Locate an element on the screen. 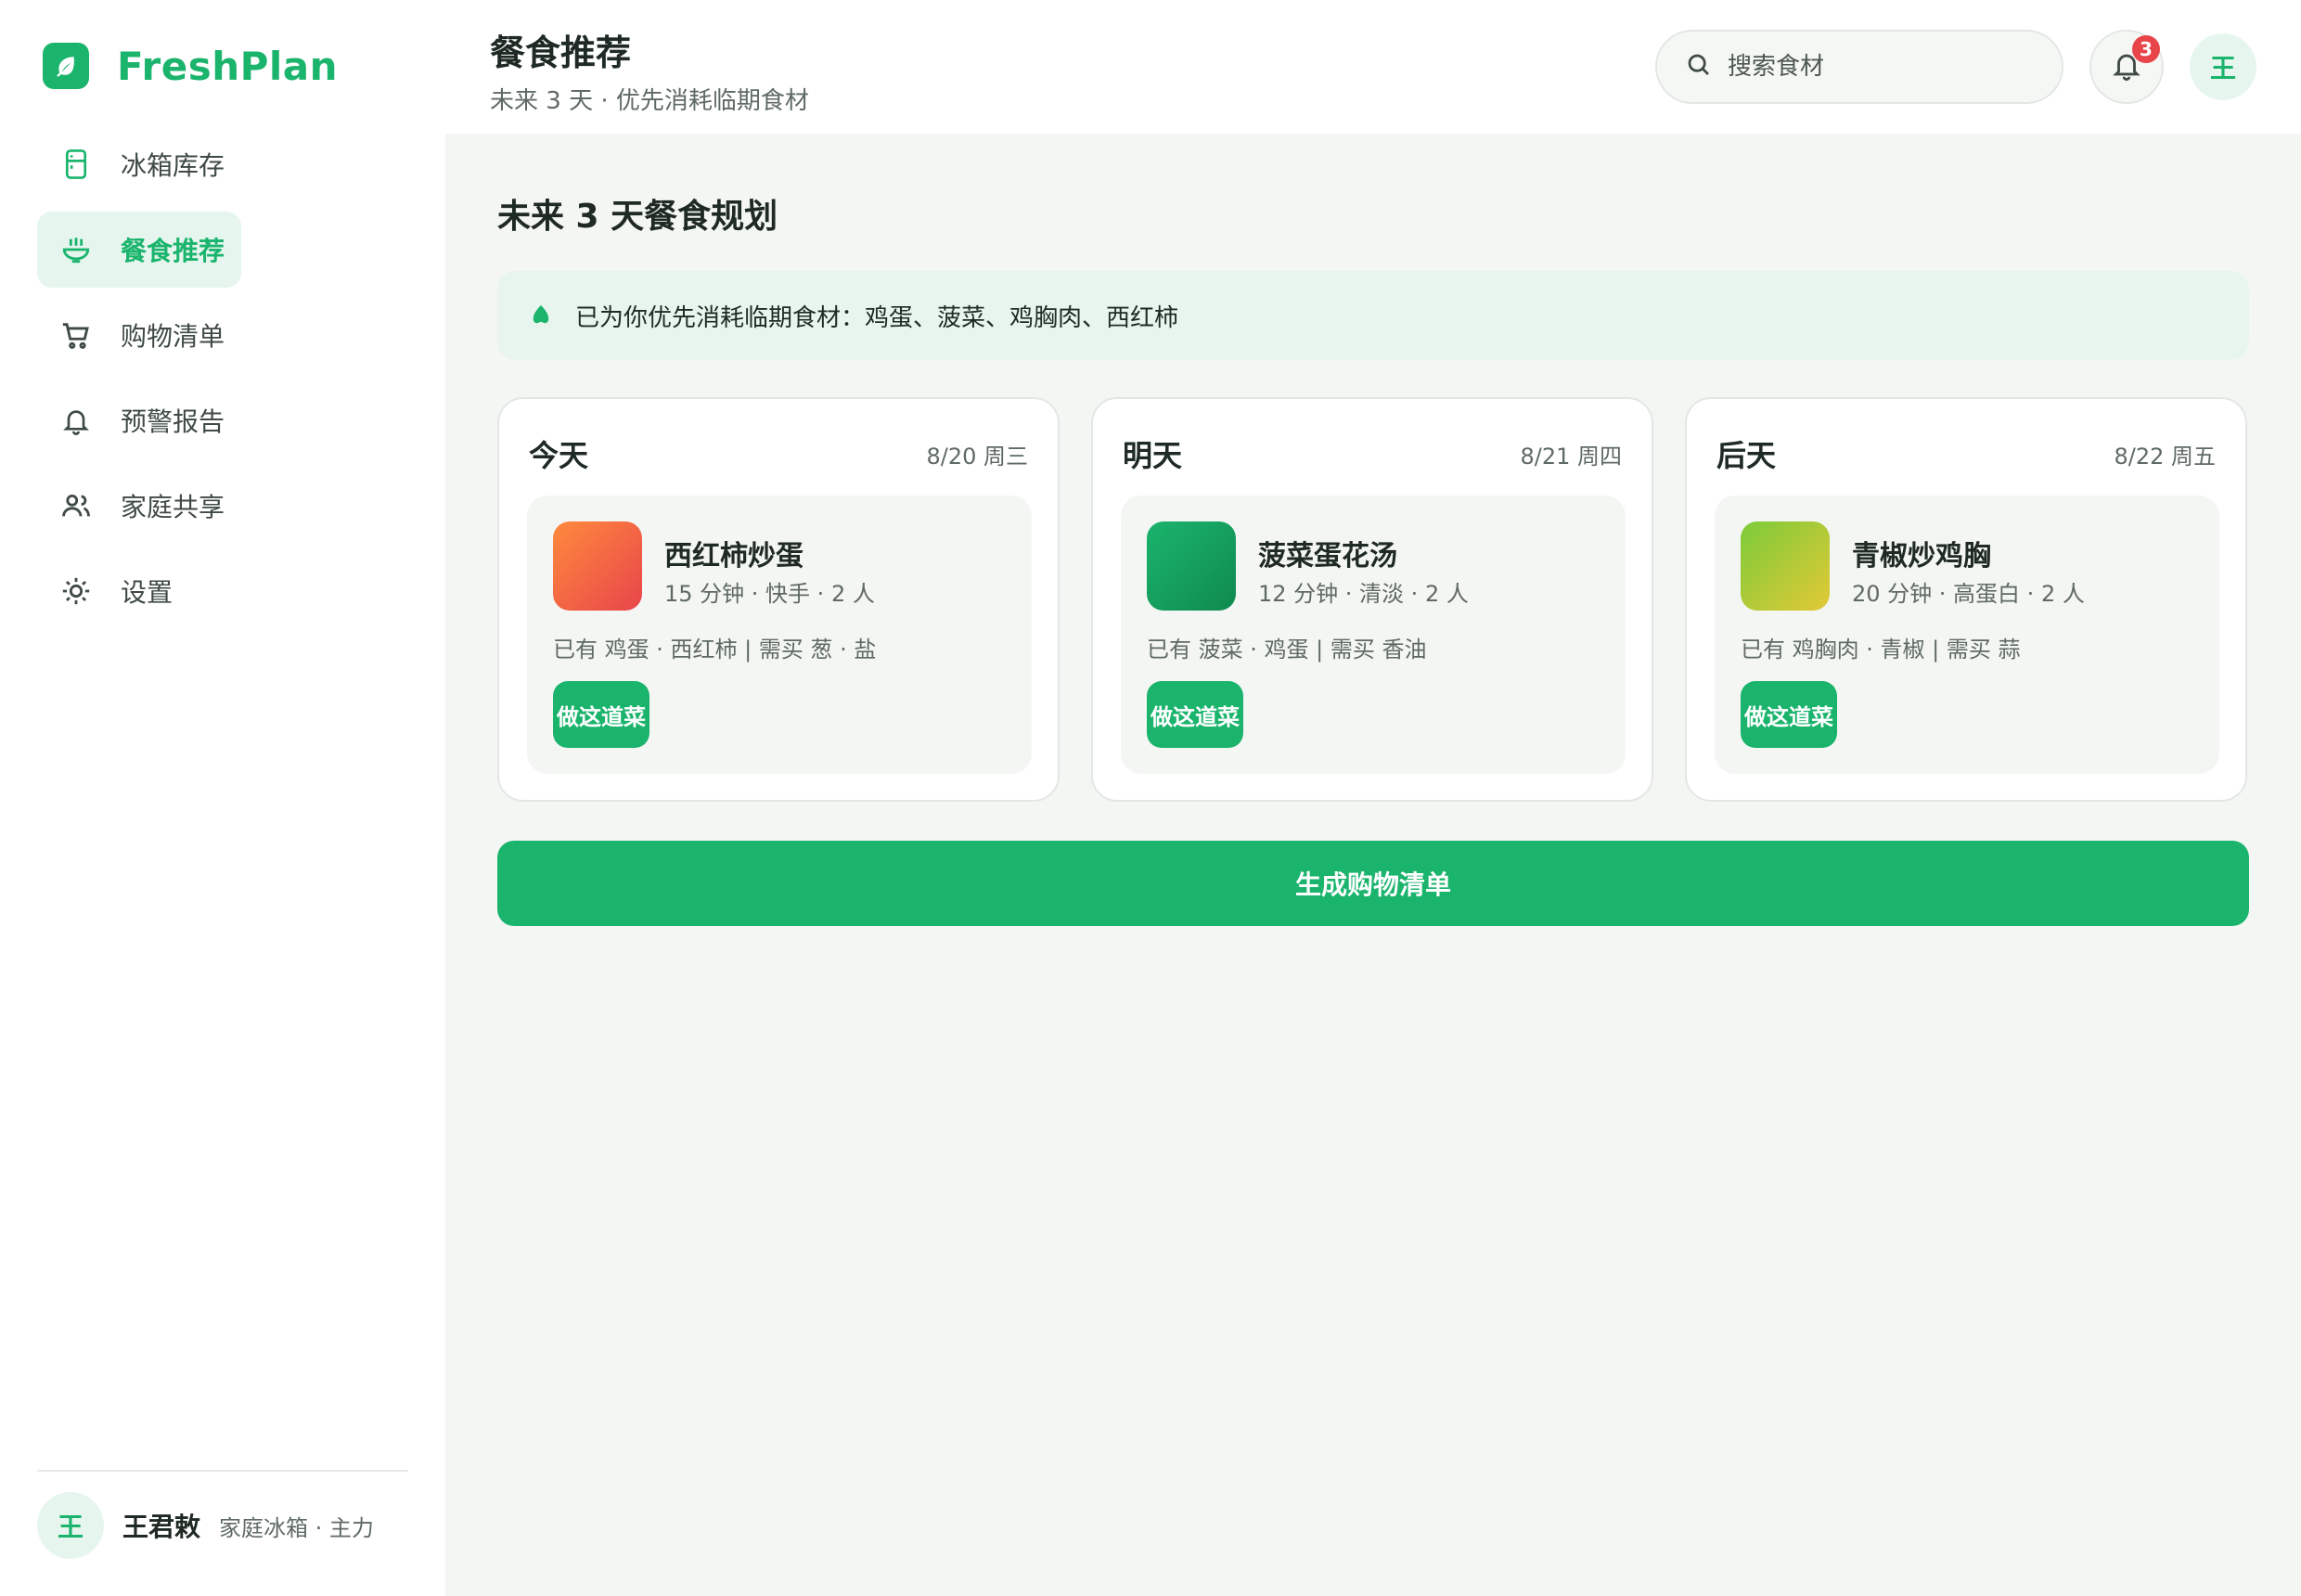 This screenshot has width=2301, height=1596. notice-banner: 已为你优先消耗临期食材：鸡蛋、菠菜、鸡胸肉、西红柿 is located at coordinates (1373, 315).